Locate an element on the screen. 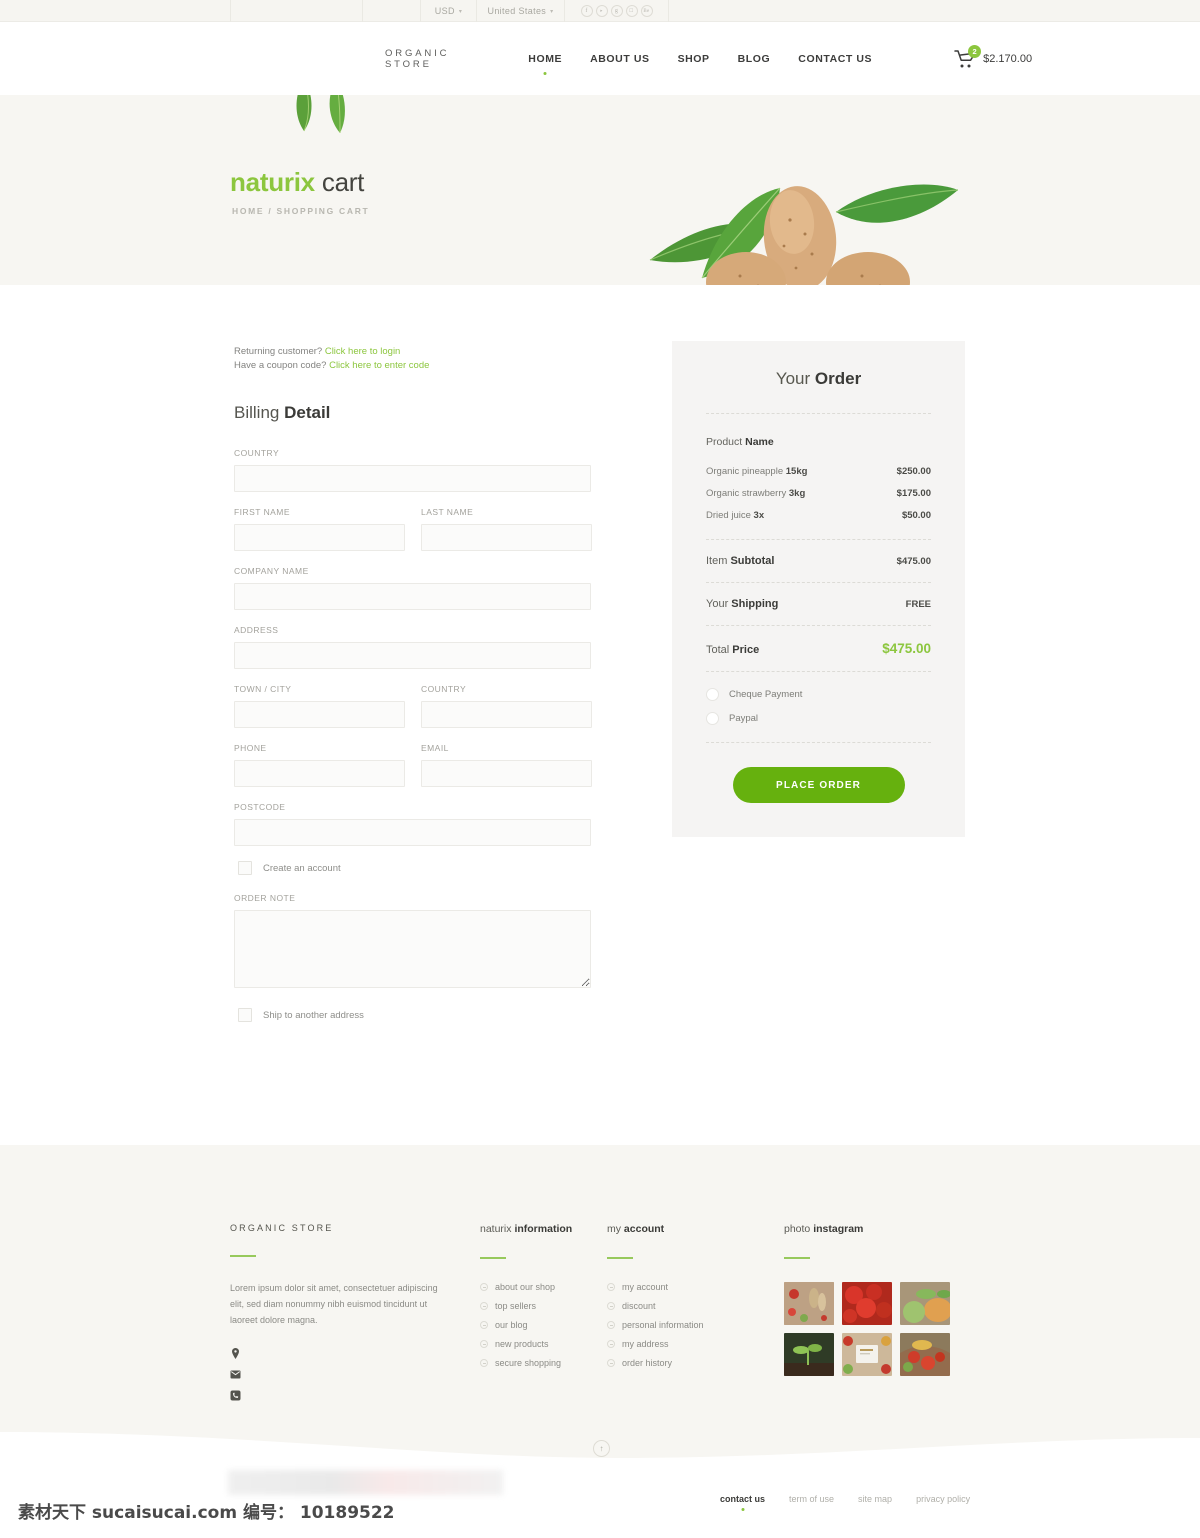  cart-widget: 2 $2.170.00 is located at coordinates (993, 56).